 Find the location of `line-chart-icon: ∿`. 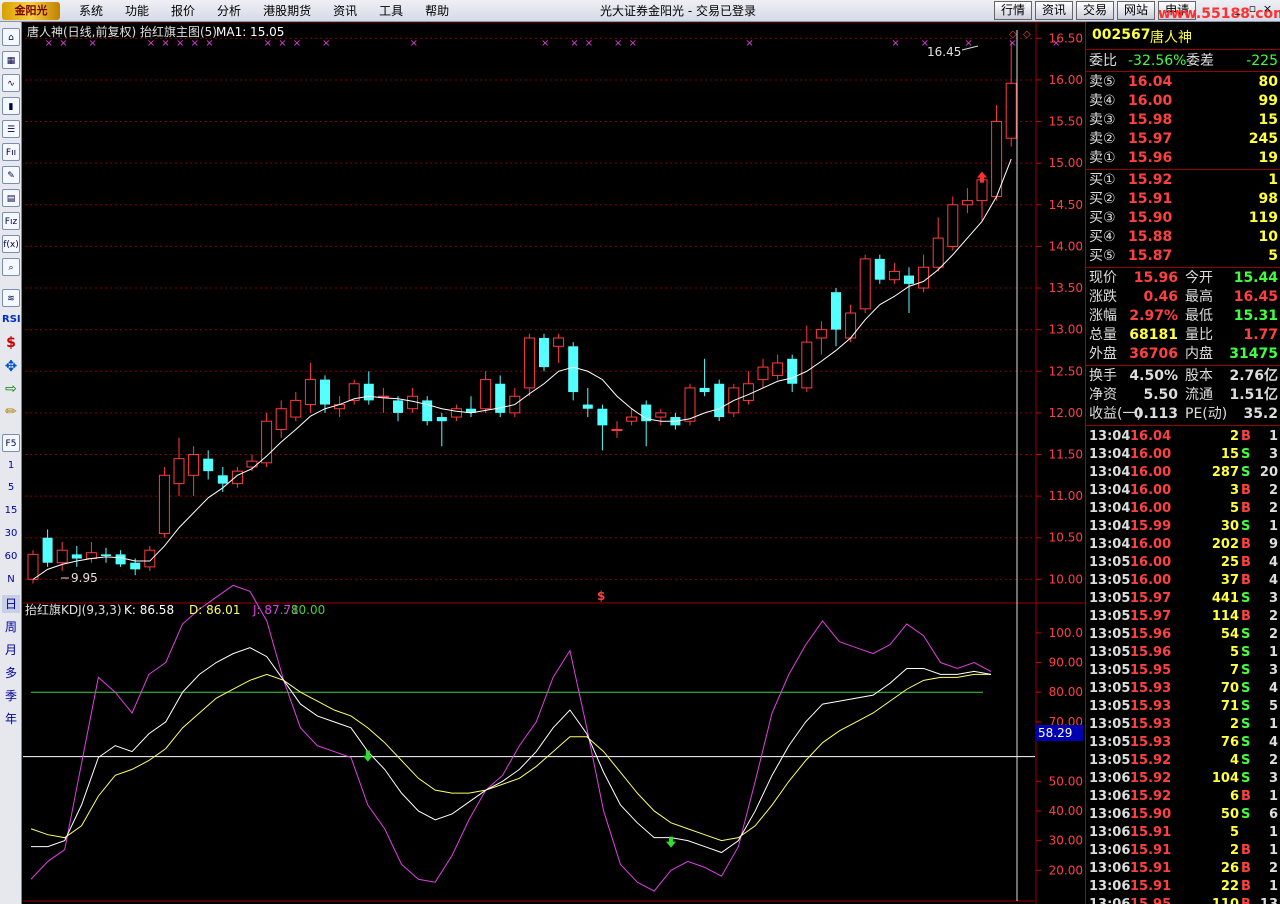

line-chart-icon: ∿ is located at coordinates (11, 83).